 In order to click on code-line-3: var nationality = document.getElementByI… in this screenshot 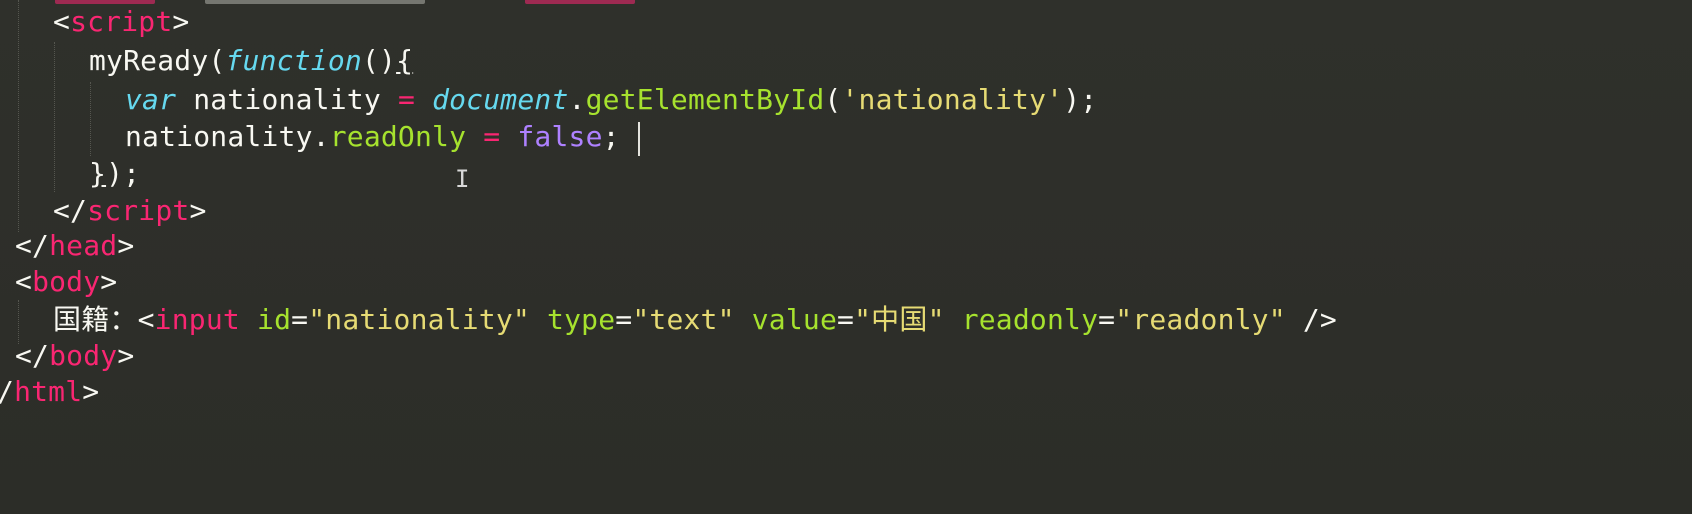, I will do `click(611, 100)`.